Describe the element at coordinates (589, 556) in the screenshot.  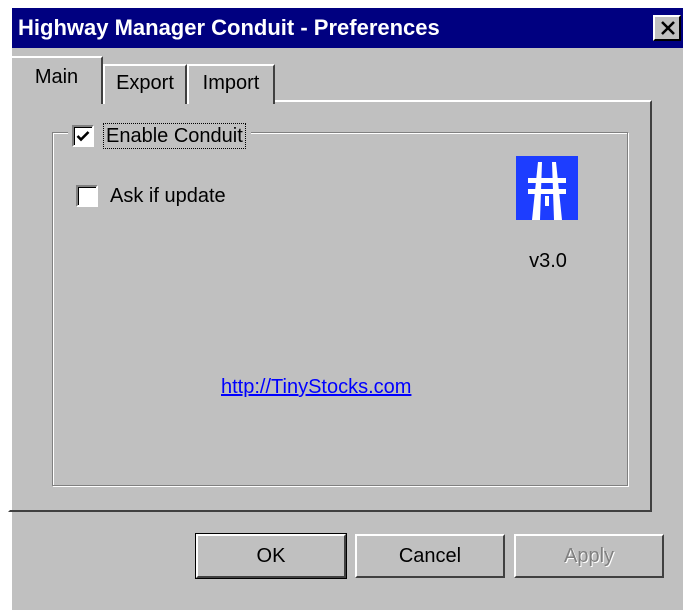
I see `apply-button: Apply` at that location.